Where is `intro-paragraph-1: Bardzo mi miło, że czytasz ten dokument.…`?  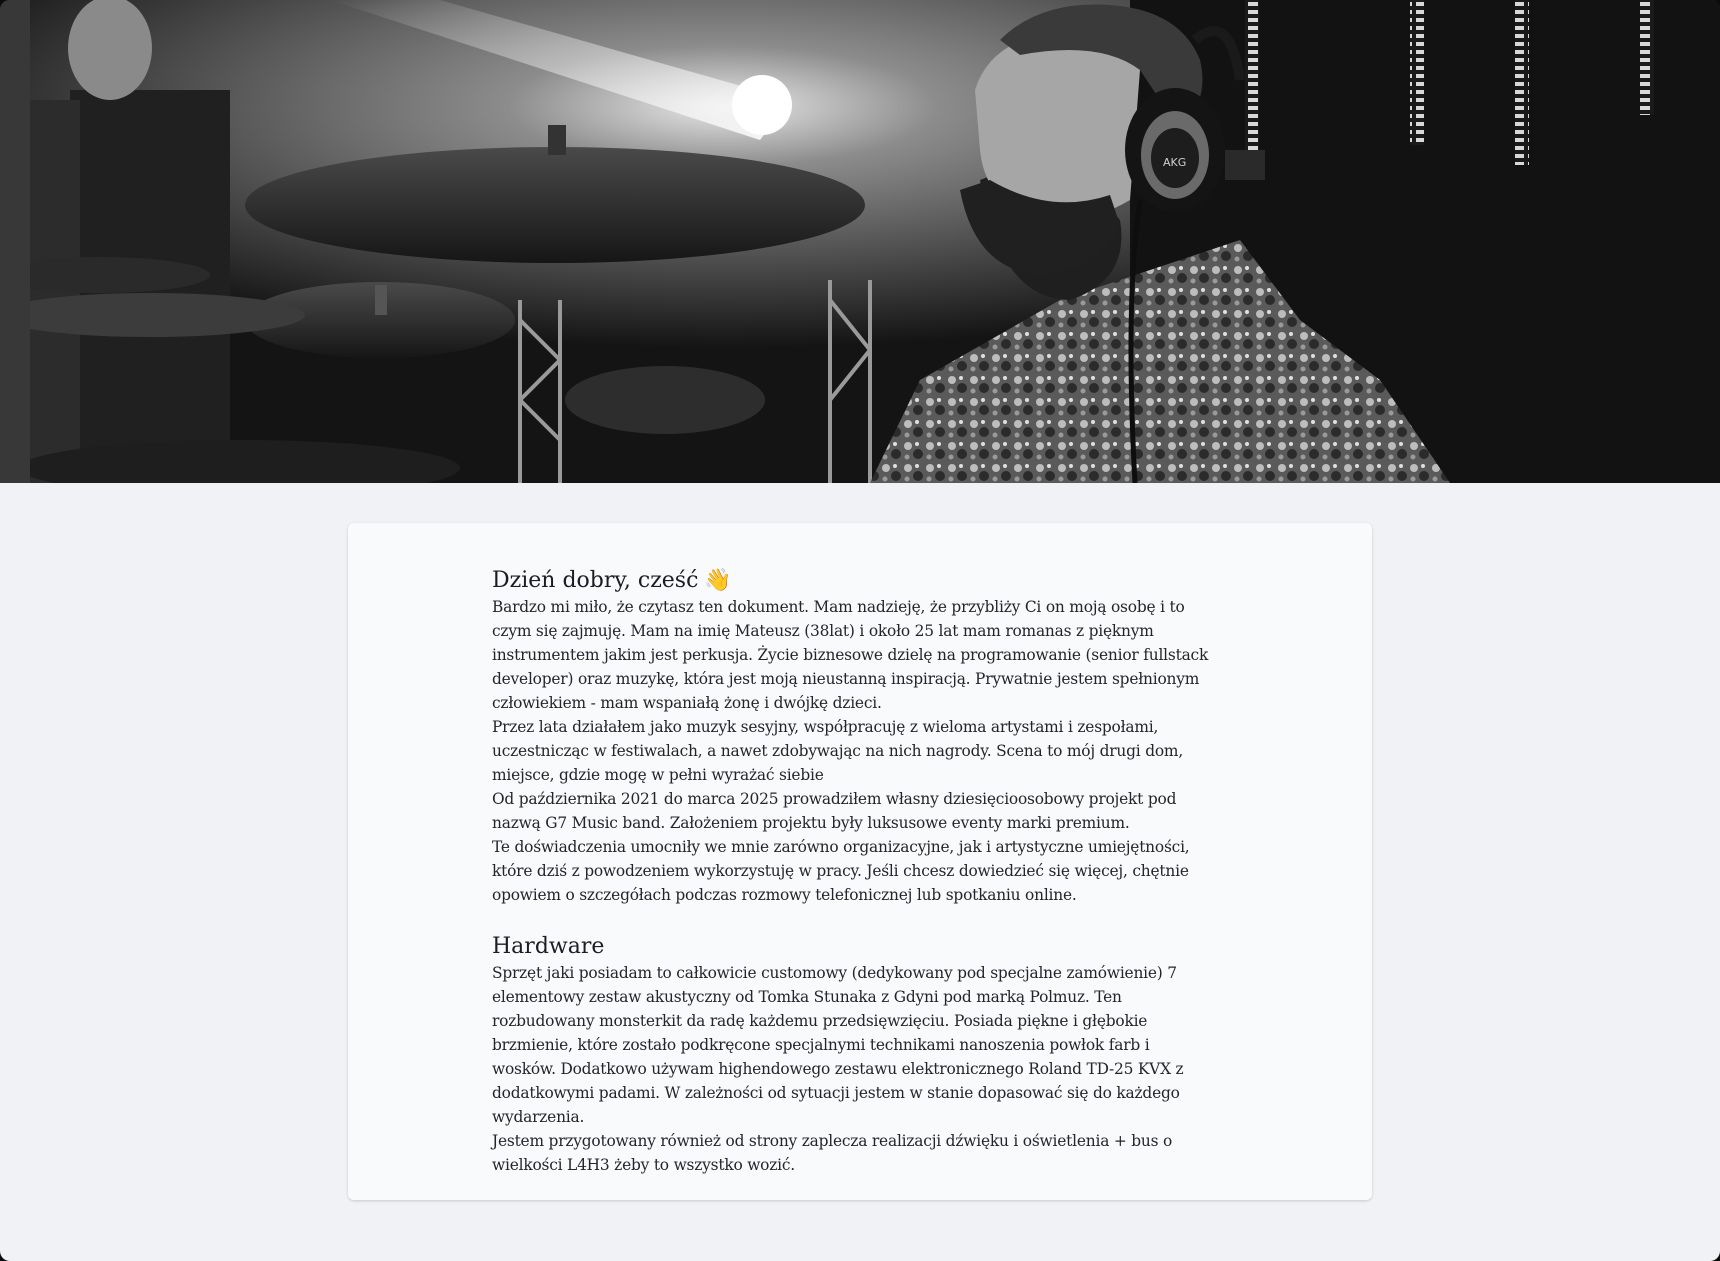
intro-paragraph-1: Bardzo mi miło, że czytasz ten dokument.… is located at coordinates (850, 655).